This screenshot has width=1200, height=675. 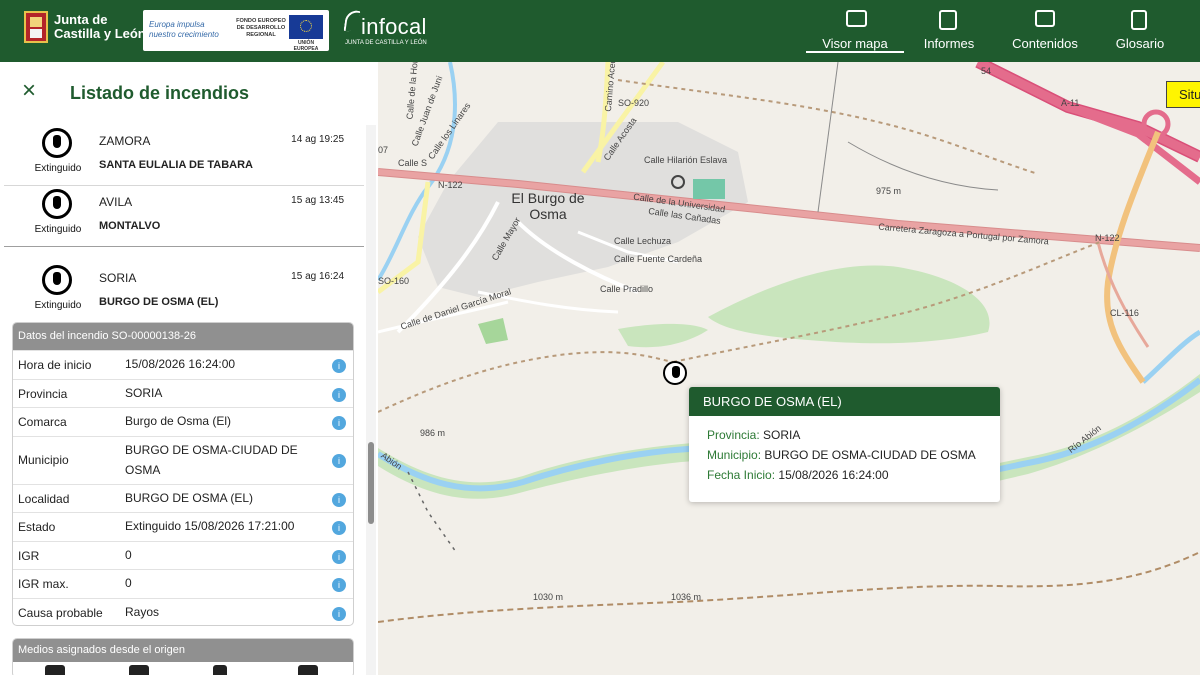 I want to click on fire-province: ZAMORA, so click(x=125, y=141).